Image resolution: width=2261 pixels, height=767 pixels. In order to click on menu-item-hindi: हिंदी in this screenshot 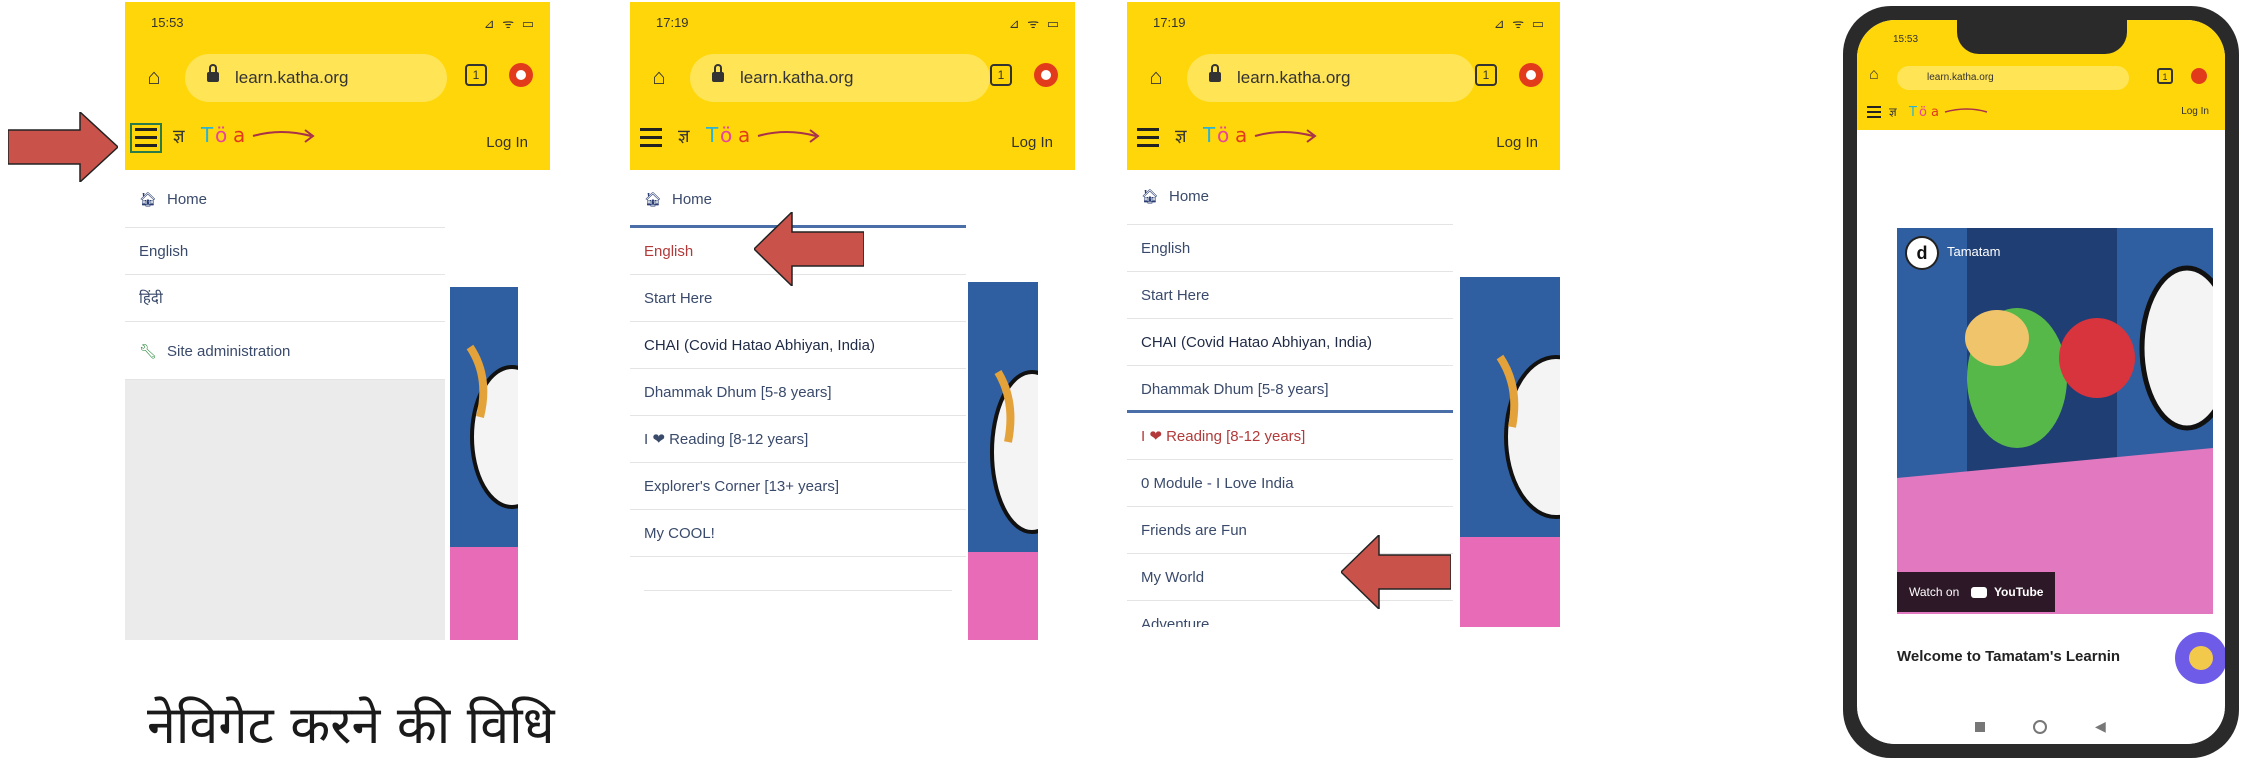, I will do `click(285, 298)`.